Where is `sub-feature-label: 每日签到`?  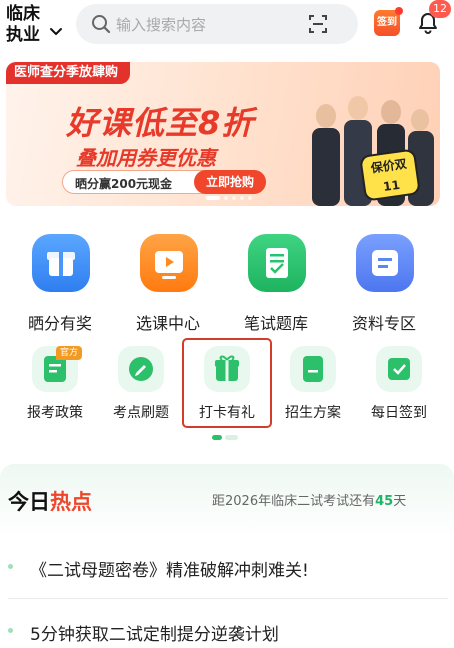 sub-feature-label: 每日签到 is located at coordinates (399, 413).